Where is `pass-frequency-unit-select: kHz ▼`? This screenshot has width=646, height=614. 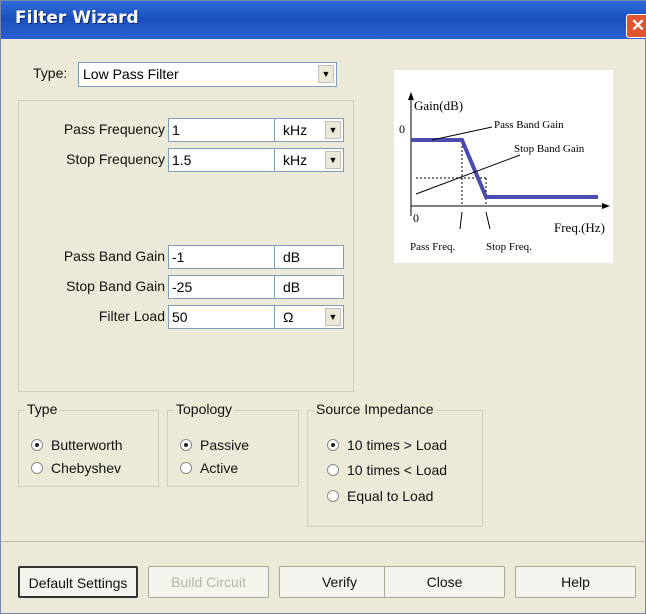
pass-frequency-unit-select: kHz ▼ is located at coordinates (309, 130).